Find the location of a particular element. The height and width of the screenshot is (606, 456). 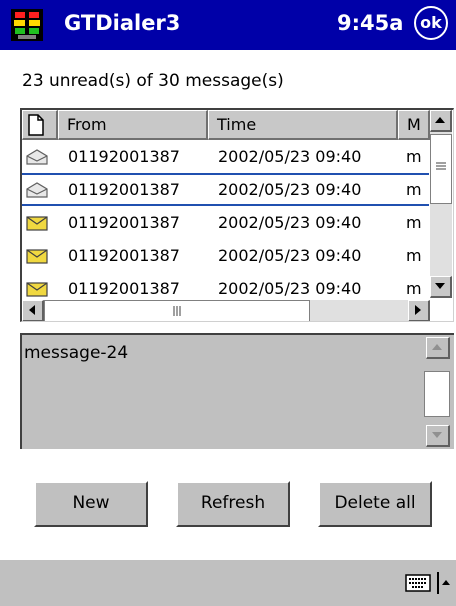

arrow-left-icon is located at coordinates (32, 310).